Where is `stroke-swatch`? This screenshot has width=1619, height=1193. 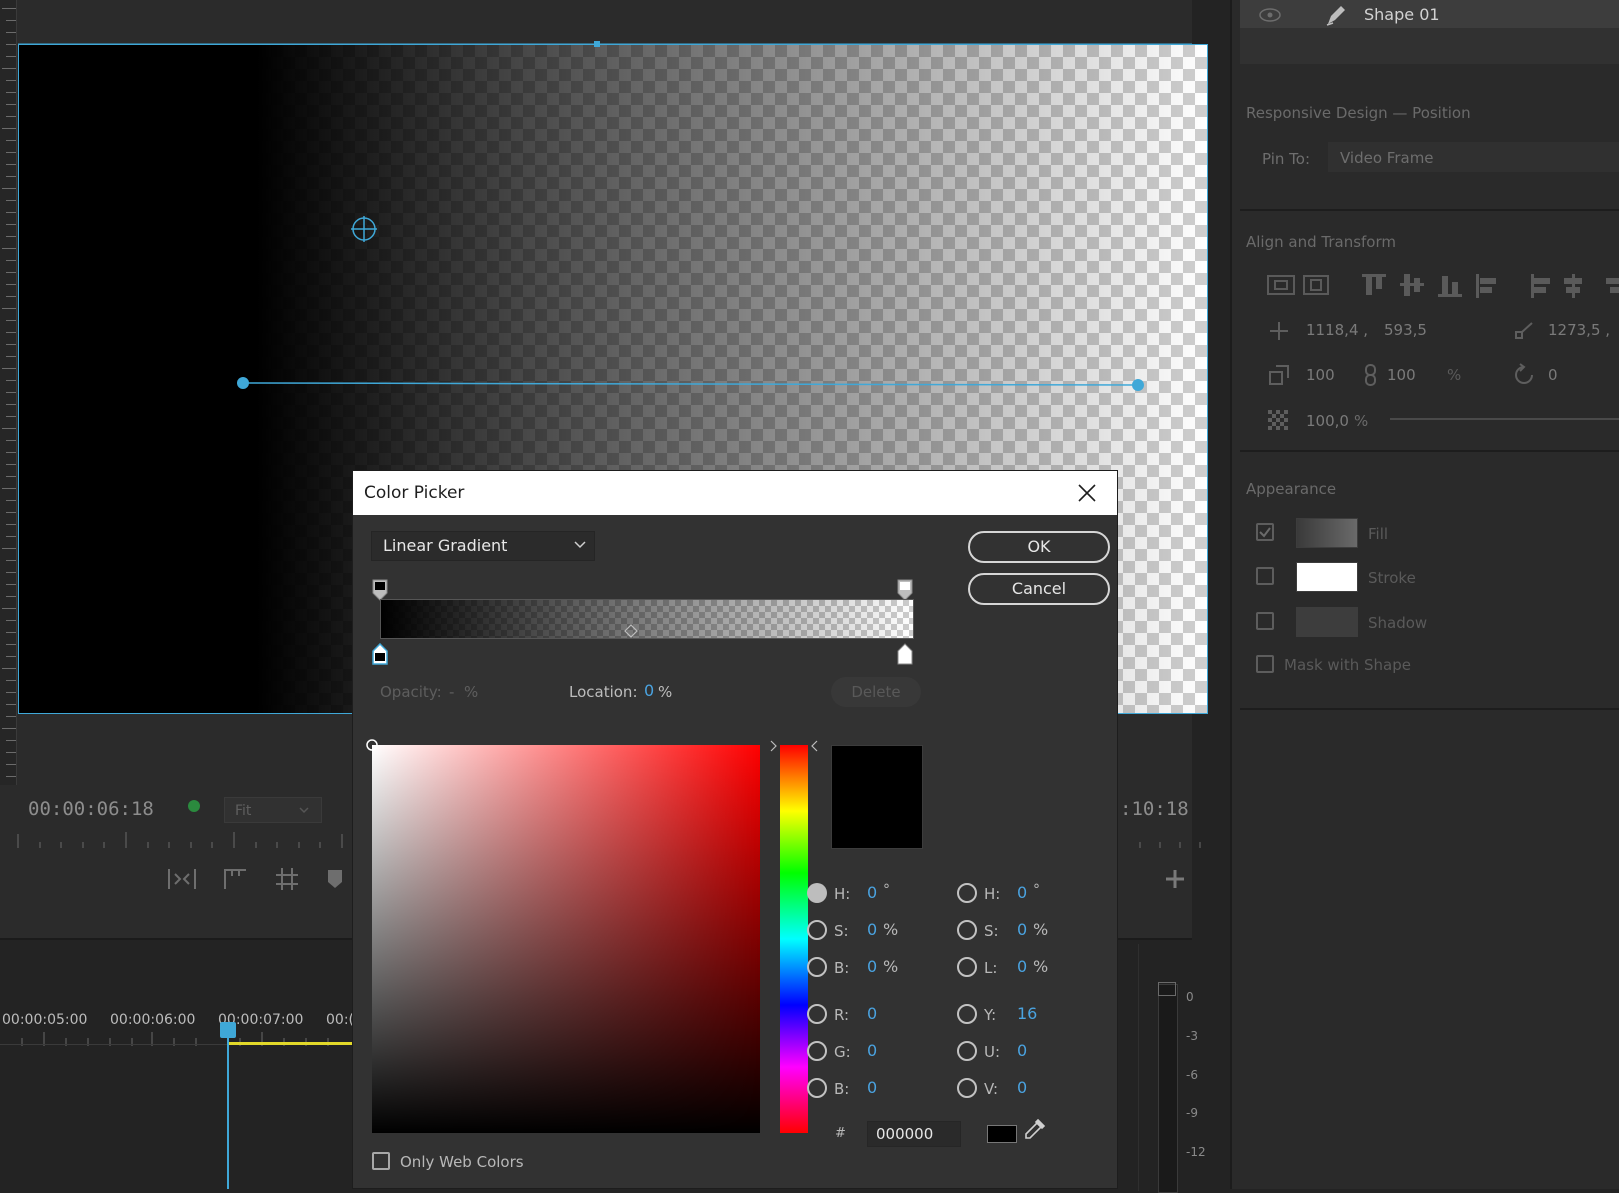
stroke-swatch is located at coordinates (1327, 577).